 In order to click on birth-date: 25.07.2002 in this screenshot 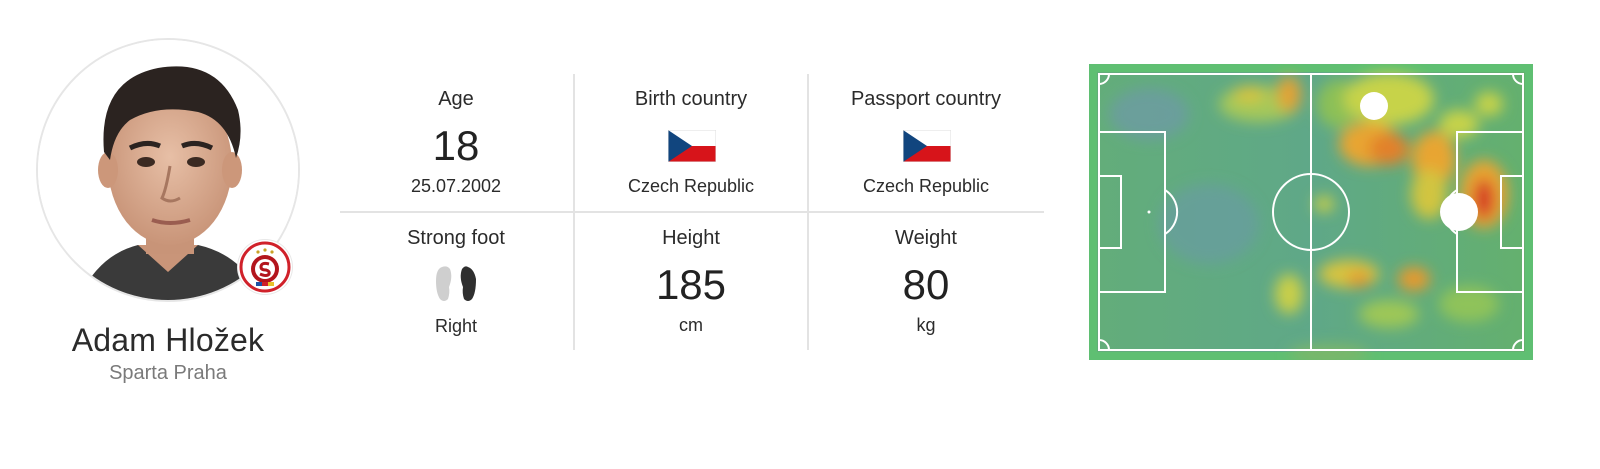, I will do `click(456, 186)`.